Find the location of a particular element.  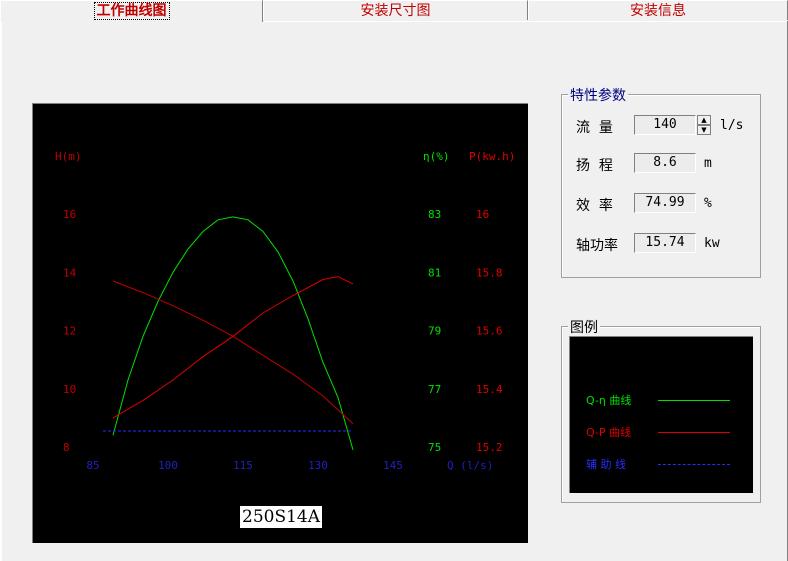

series-line-h is located at coordinates (233, 352).